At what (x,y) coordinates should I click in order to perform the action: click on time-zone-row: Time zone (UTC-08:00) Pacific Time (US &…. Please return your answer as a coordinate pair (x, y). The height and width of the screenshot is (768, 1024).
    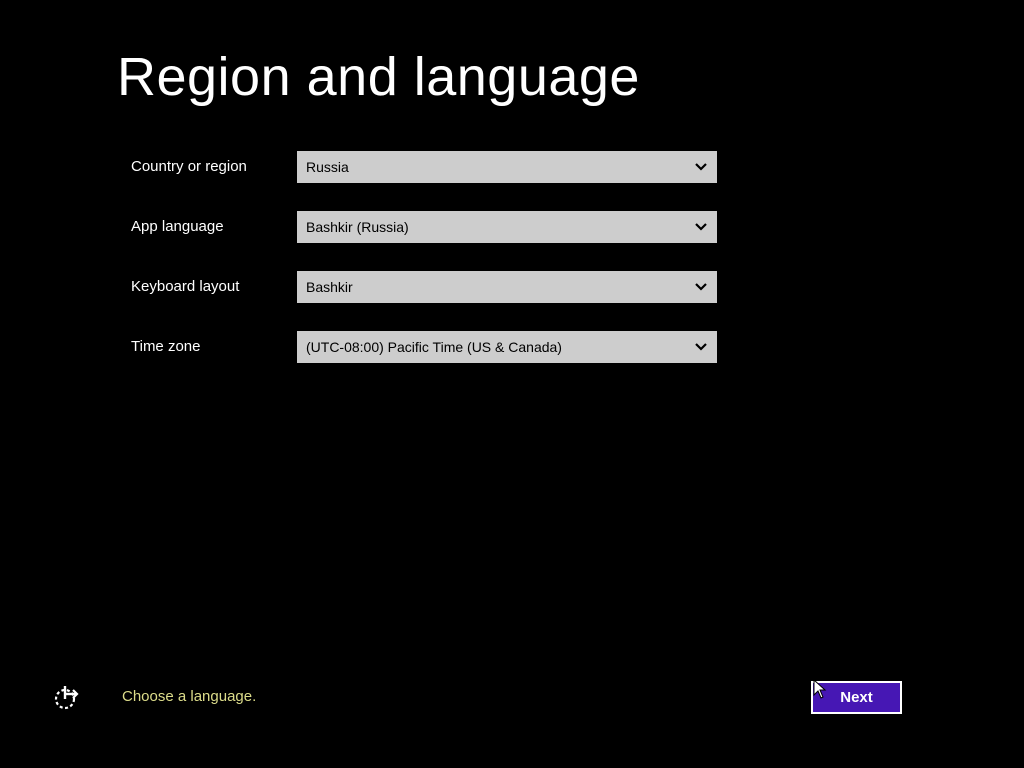
    Looking at the image, I should click on (426, 347).